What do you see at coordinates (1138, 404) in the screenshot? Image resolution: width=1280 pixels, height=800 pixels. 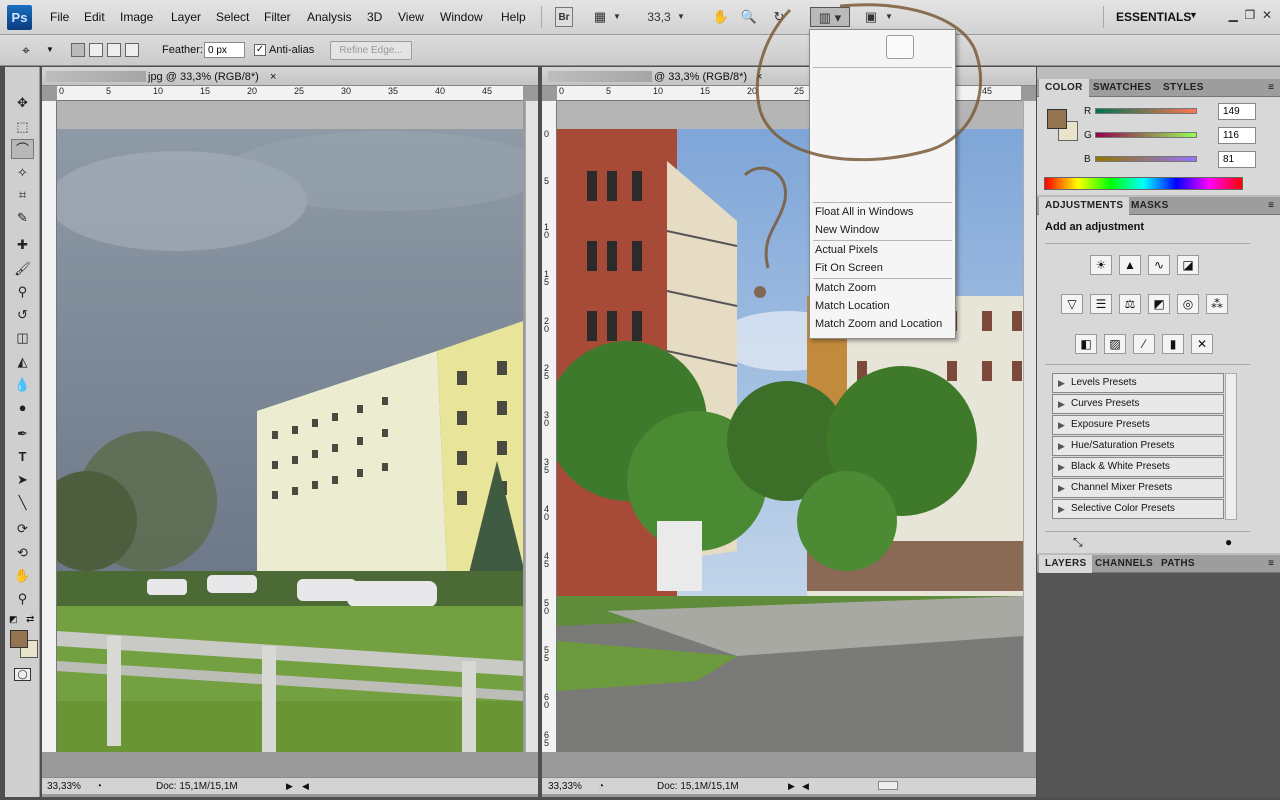 I see `preset-curves: ▶ Curves Presets` at bounding box center [1138, 404].